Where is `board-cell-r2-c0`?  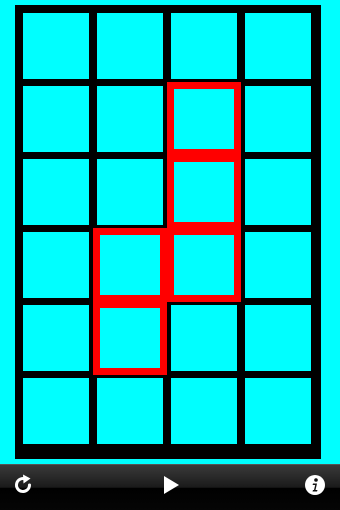
board-cell-r2-c0 is located at coordinates (56, 192).